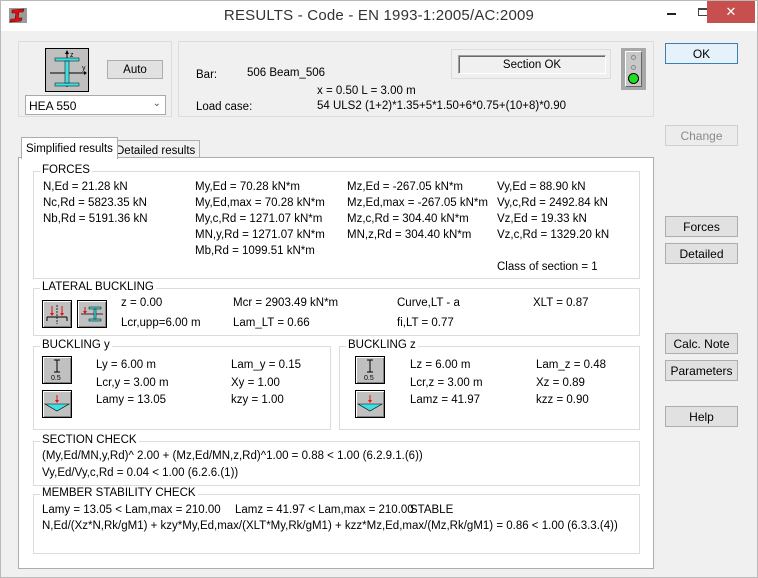 This screenshot has height=578, width=758. What do you see at coordinates (369, 378) in the screenshot?
I see `buckling-z-coef-label: 0.5` at bounding box center [369, 378].